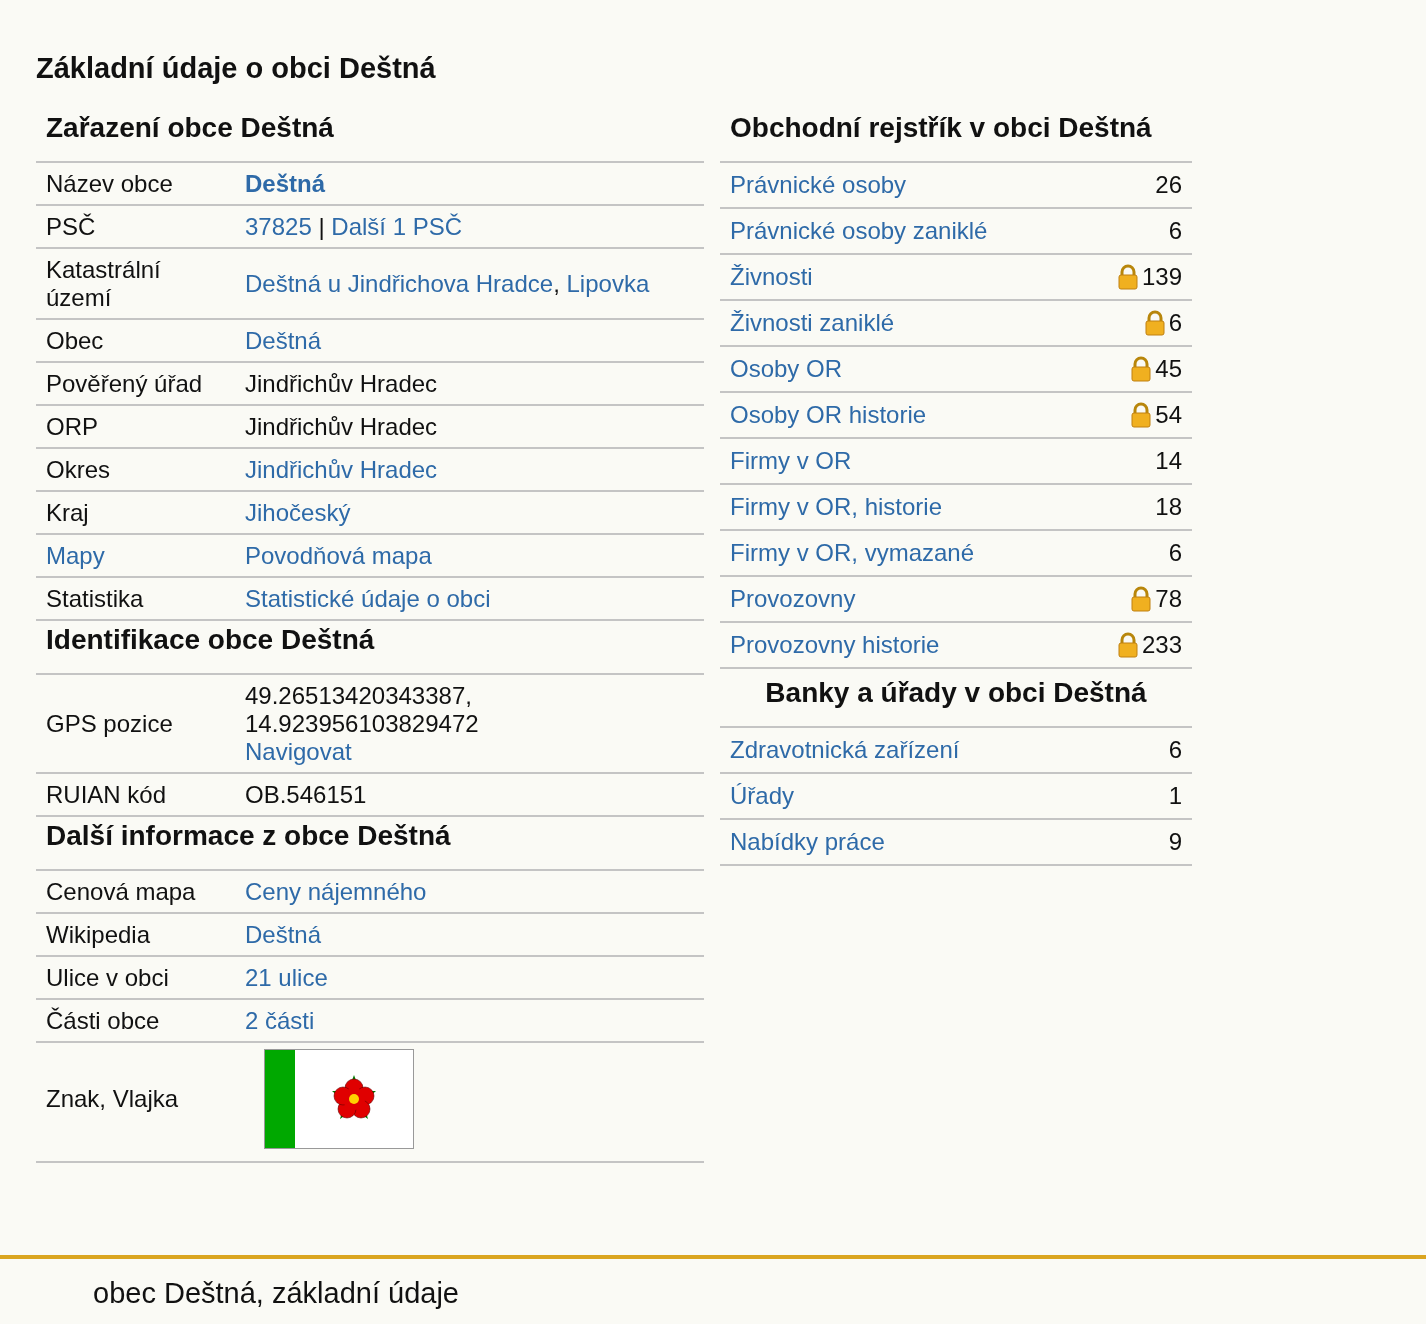  Describe the element at coordinates (1161, 277) in the screenshot. I see `count-text: 139` at that location.